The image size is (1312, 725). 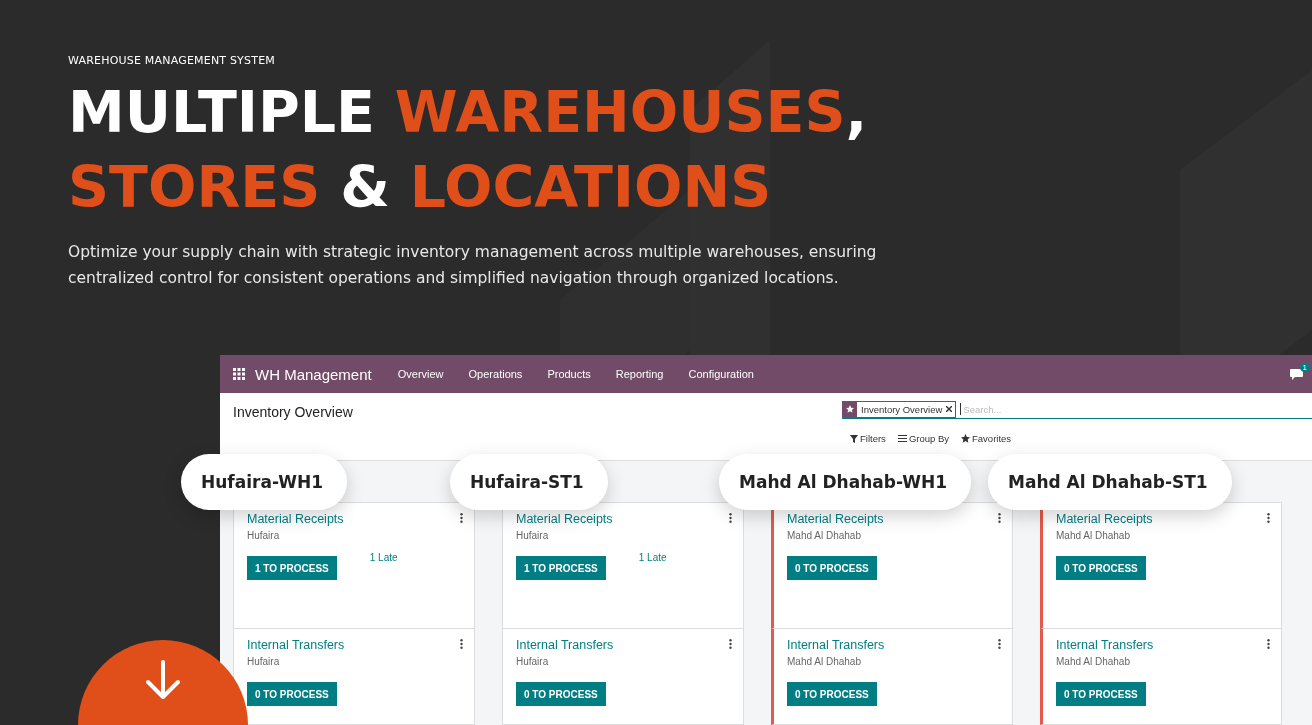 What do you see at coordinates (639, 374) in the screenshot?
I see `menu-item: Reporting` at bounding box center [639, 374].